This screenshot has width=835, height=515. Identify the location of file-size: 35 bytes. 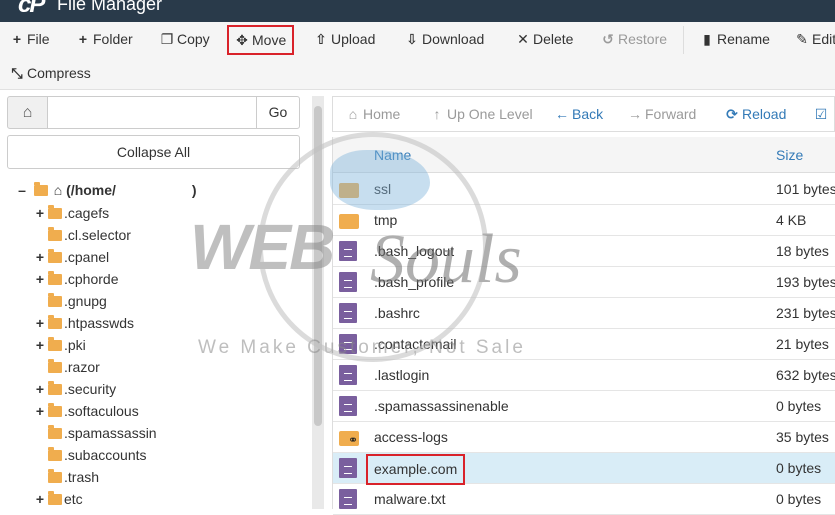
(802, 437).